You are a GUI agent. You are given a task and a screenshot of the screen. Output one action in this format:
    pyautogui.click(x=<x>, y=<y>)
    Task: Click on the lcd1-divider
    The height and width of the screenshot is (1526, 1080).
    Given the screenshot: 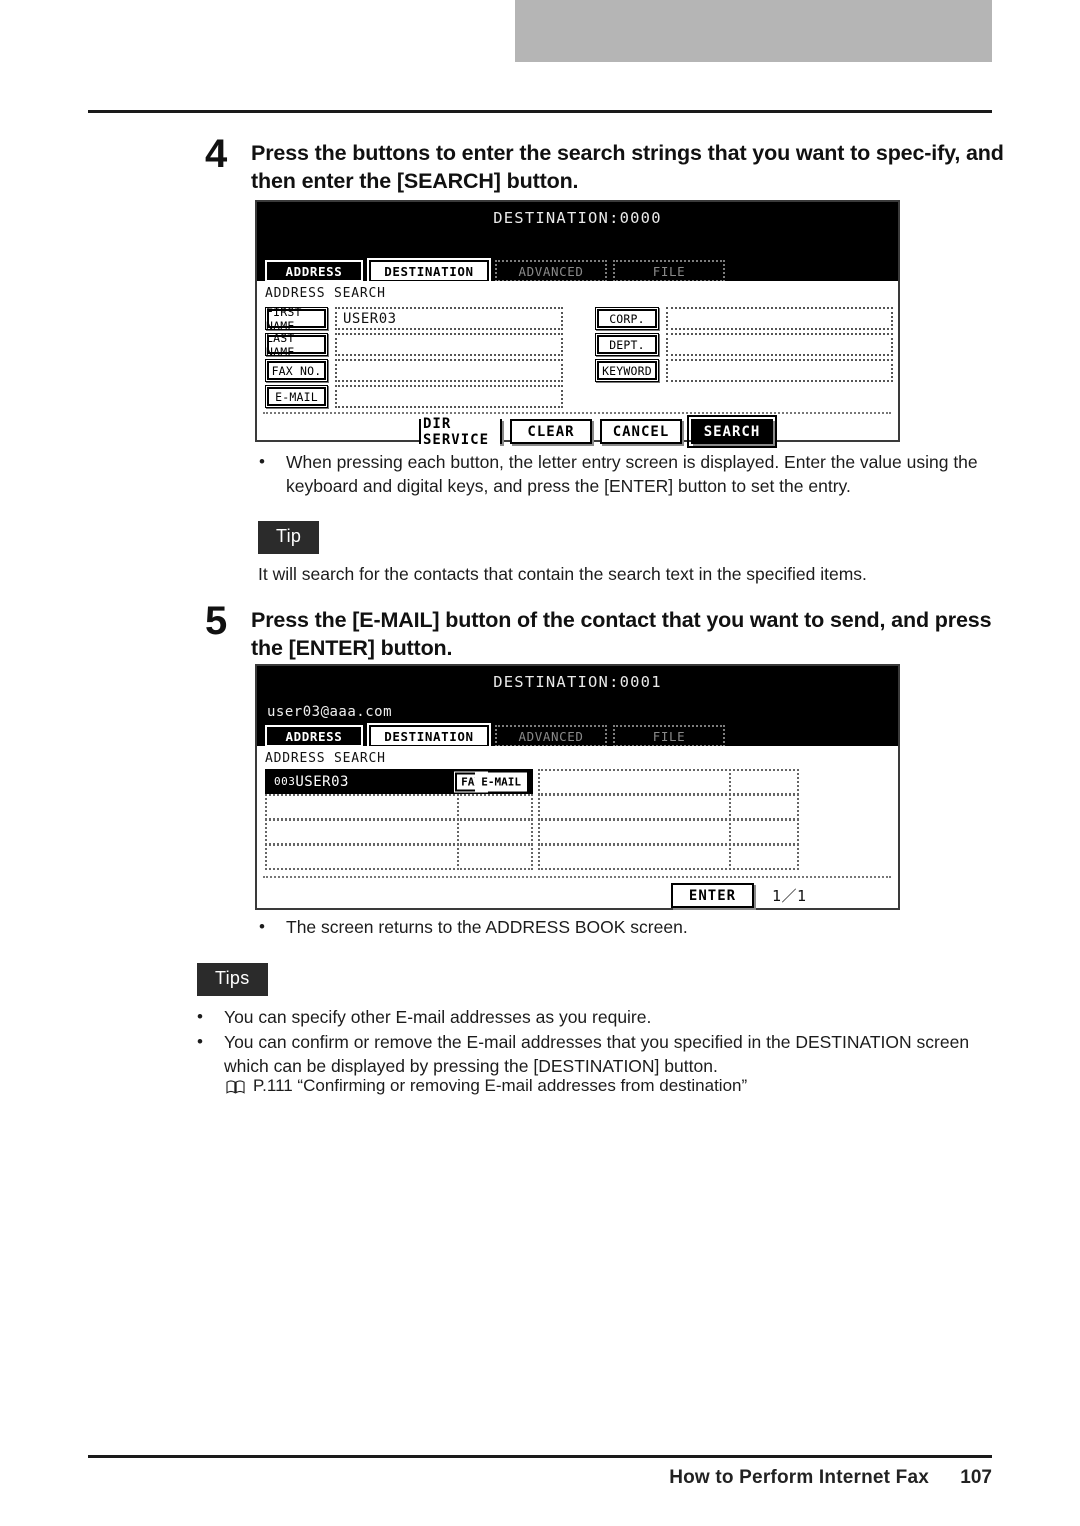 What is the action you would take?
    pyautogui.click(x=577, y=413)
    